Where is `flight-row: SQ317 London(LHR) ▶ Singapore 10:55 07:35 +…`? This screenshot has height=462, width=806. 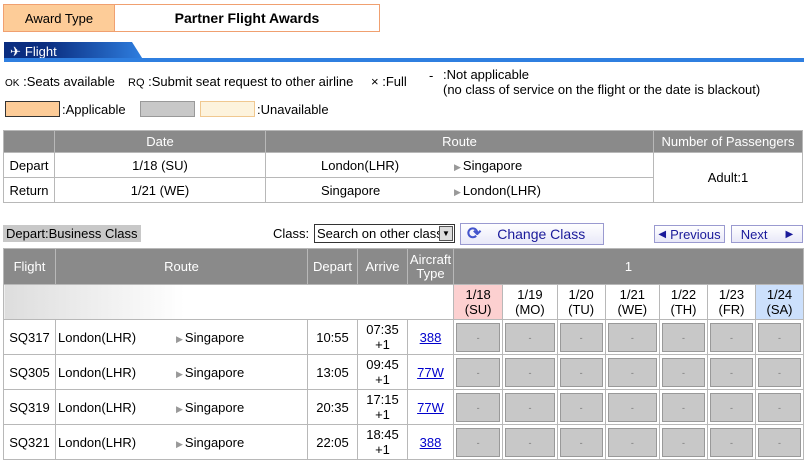
flight-row: SQ317 London(LHR) ▶ Singapore 10:55 07:35 +… is located at coordinates (404, 337).